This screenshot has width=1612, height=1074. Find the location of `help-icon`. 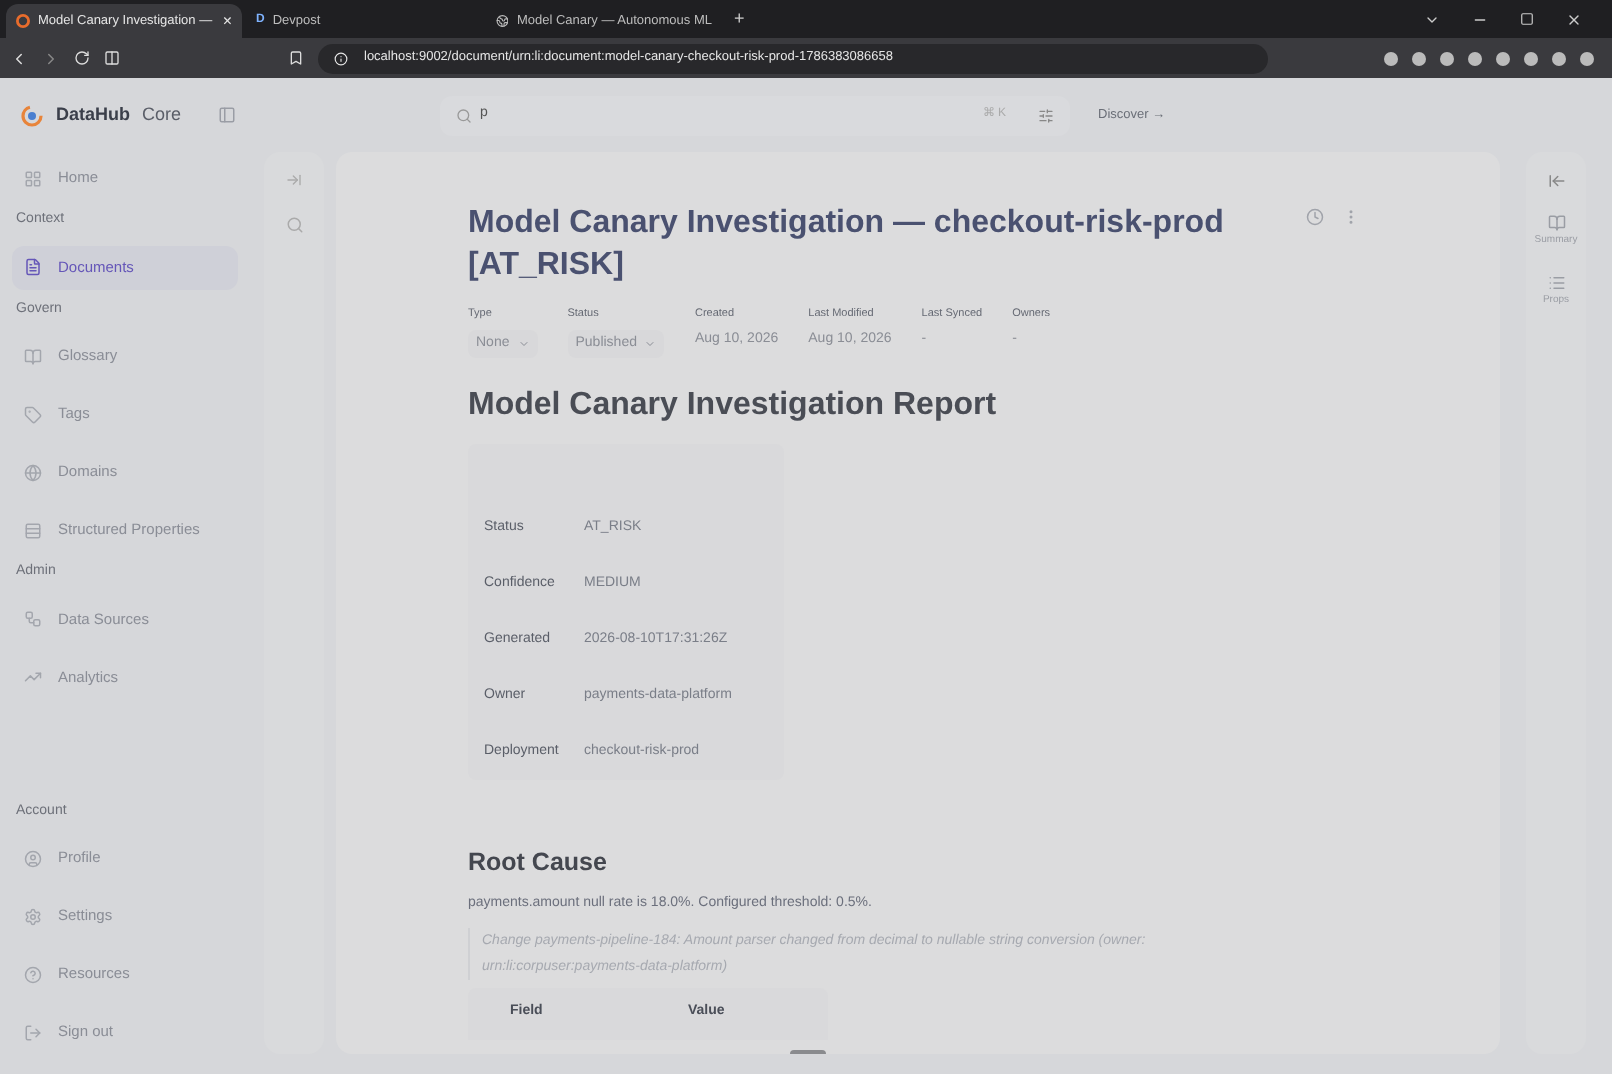

help-icon is located at coordinates (33, 974).